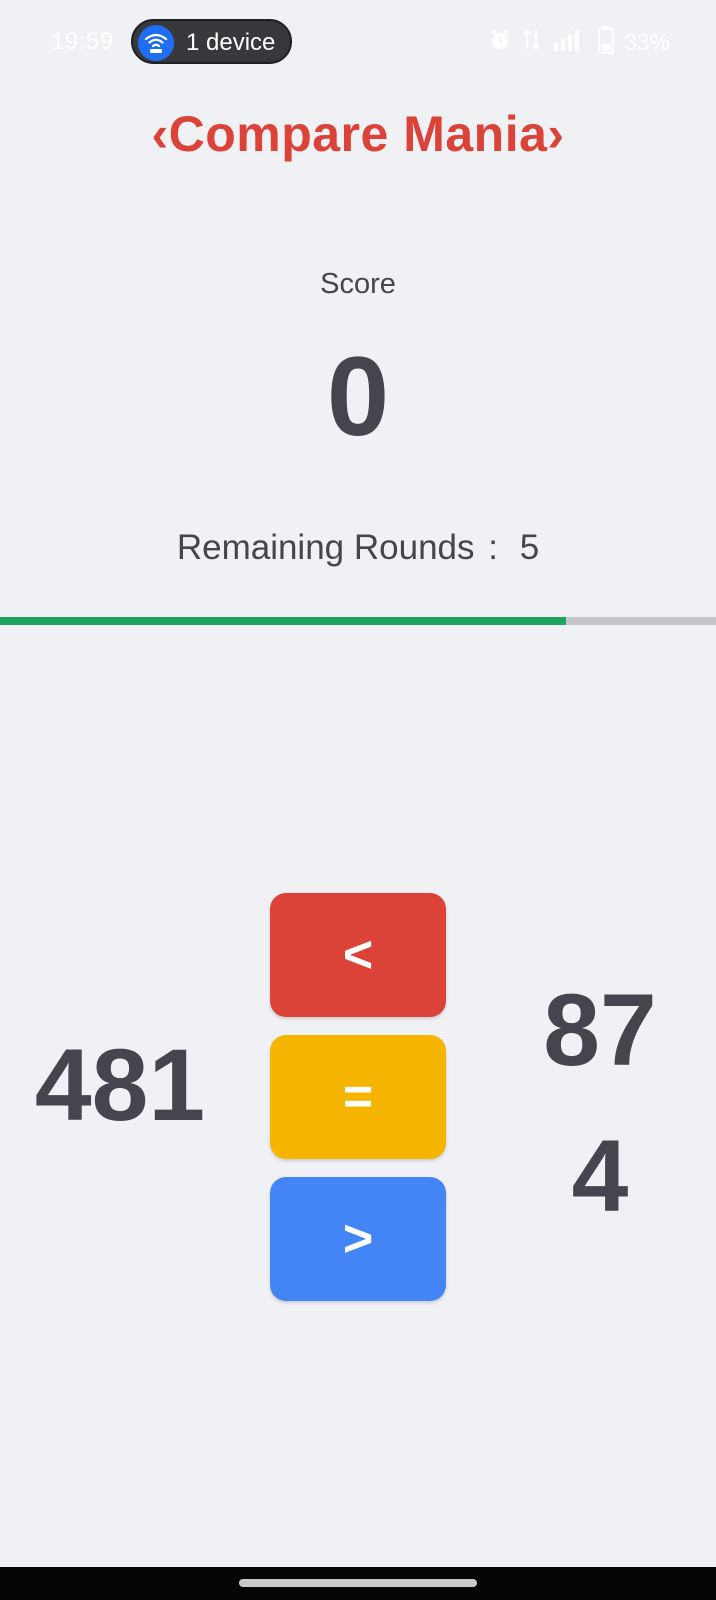 This screenshot has width=716, height=1600. Describe the element at coordinates (358, 134) in the screenshot. I see `app-title: ‹Compare Mania›` at that location.